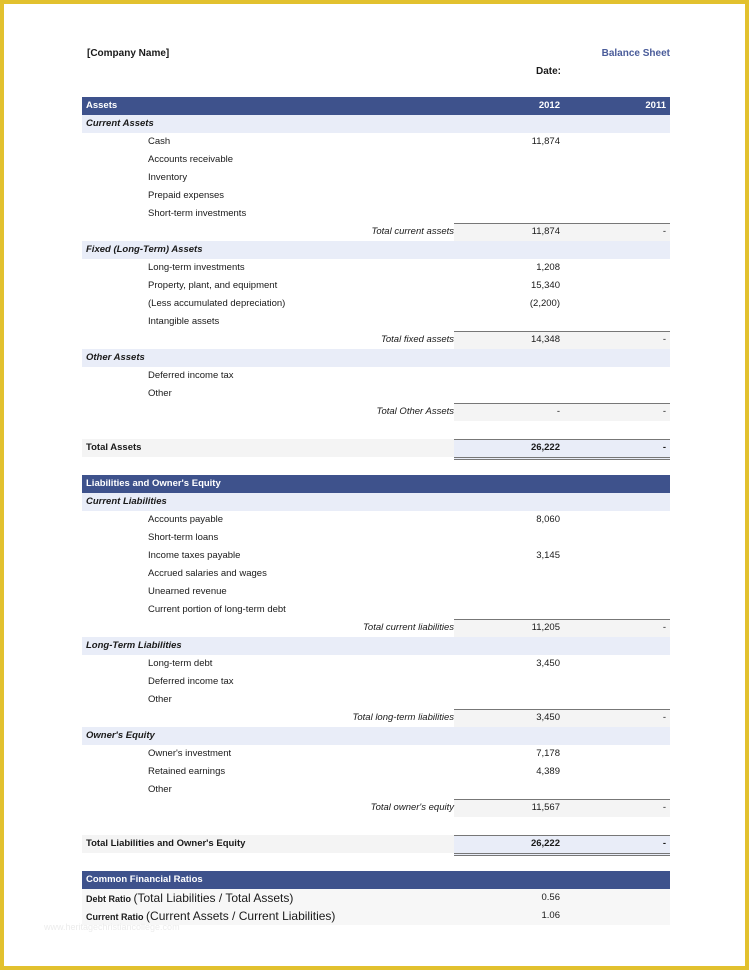 The height and width of the screenshot is (970, 749). Describe the element at coordinates (548, 556) in the screenshot. I see `line-item-value-2012: 3,145` at that location.